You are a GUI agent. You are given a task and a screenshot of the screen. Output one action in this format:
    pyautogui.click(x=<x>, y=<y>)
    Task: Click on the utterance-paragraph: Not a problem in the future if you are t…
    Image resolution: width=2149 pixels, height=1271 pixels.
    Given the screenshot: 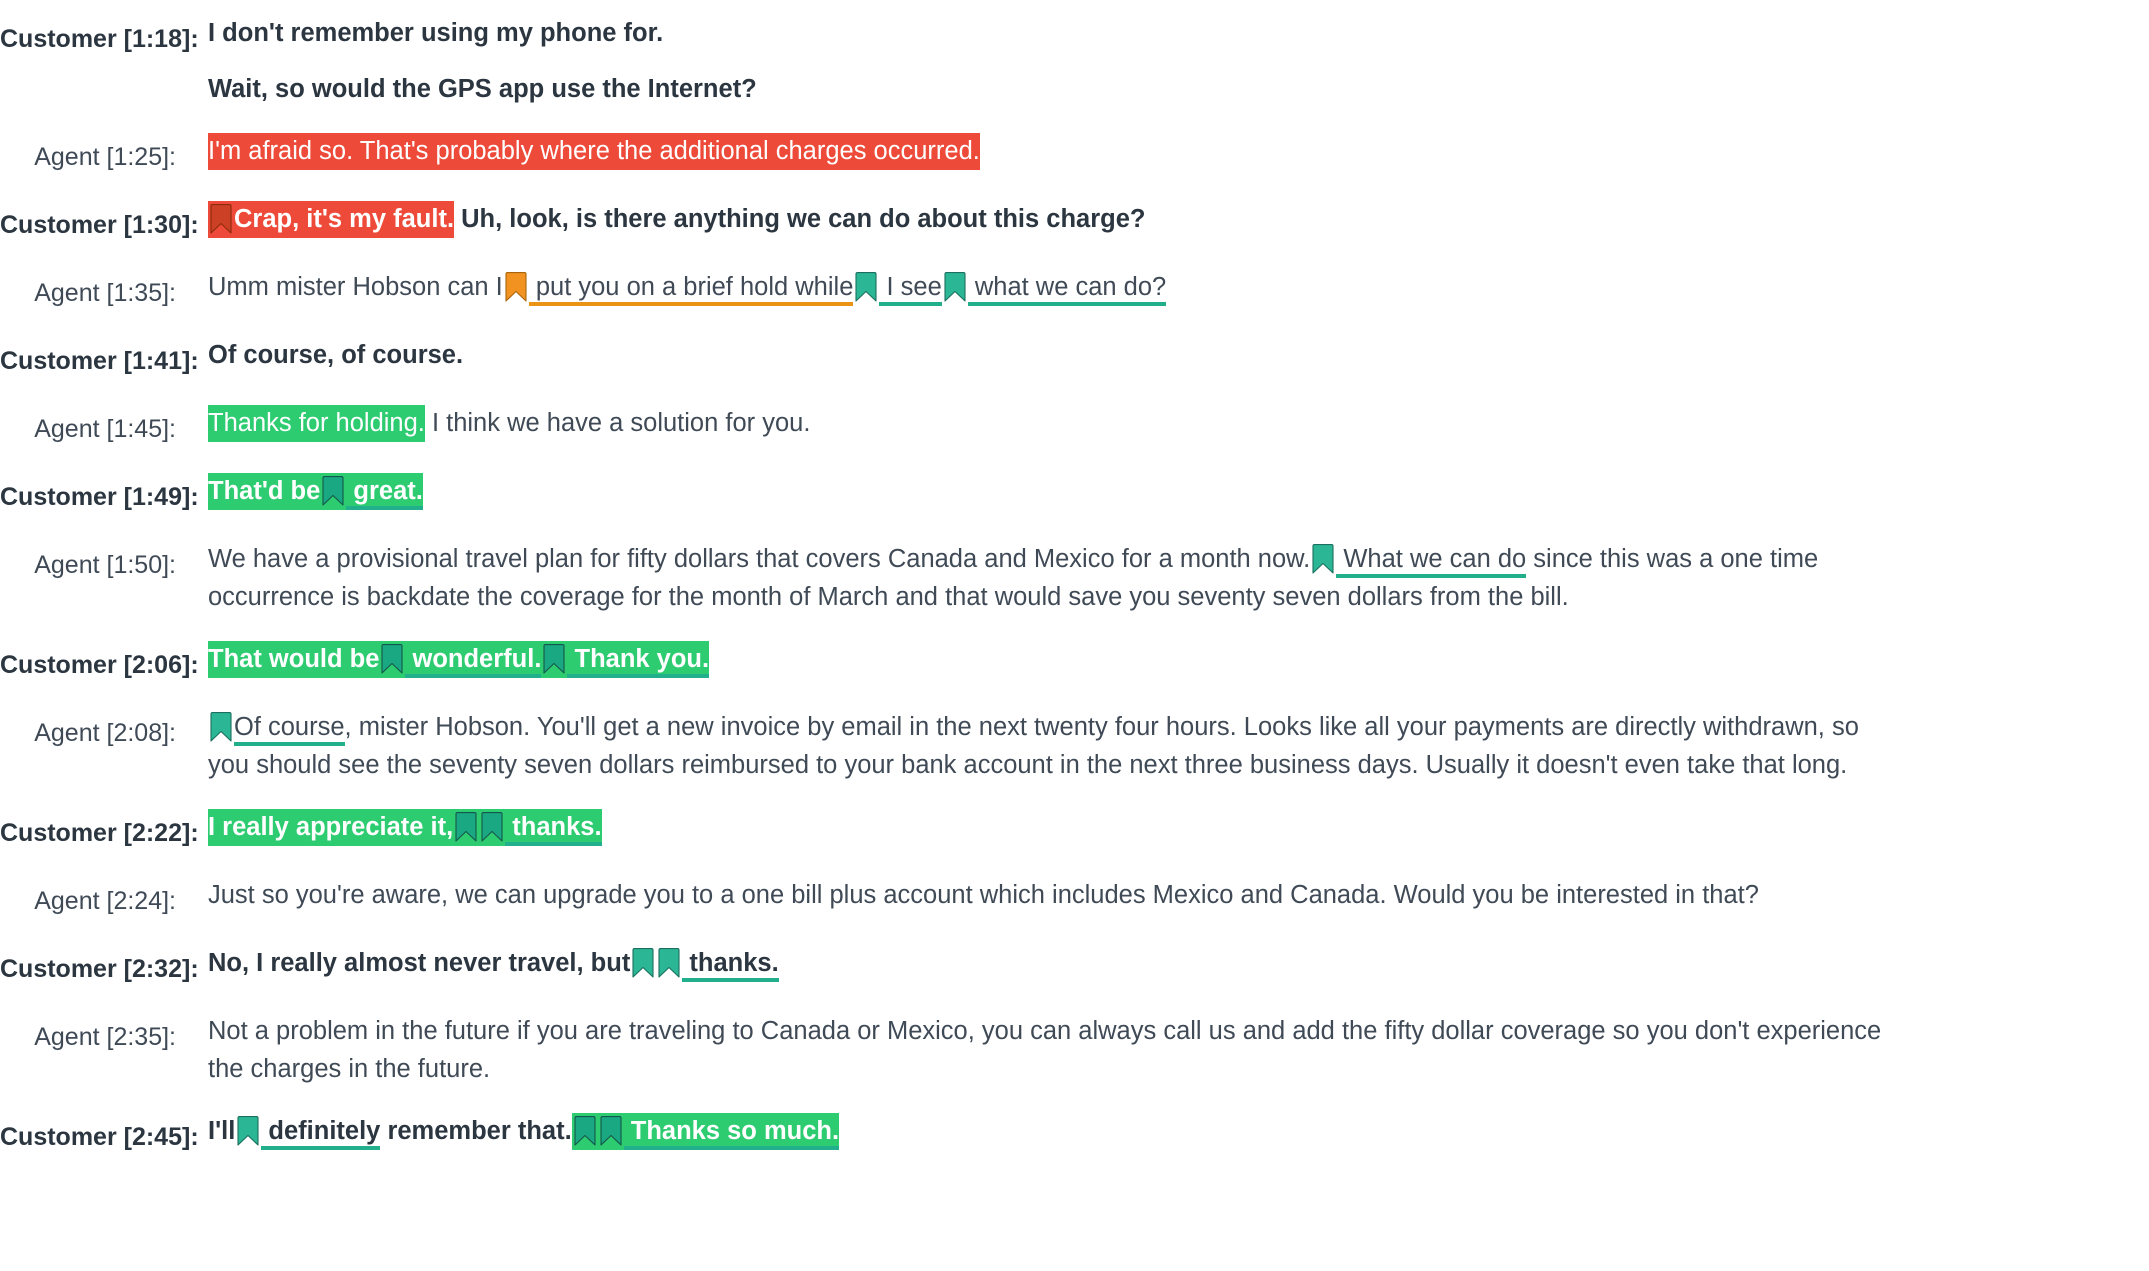 What is the action you would take?
    pyautogui.click(x=1053, y=1050)
    